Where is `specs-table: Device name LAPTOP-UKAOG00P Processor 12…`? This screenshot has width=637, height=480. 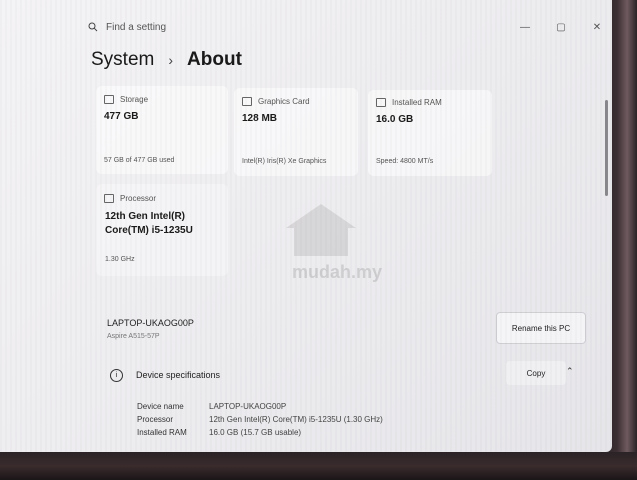
specs-table: Device name LAPTOP-UKAOG00P Processor 12… is located at coordinates (260, 419).